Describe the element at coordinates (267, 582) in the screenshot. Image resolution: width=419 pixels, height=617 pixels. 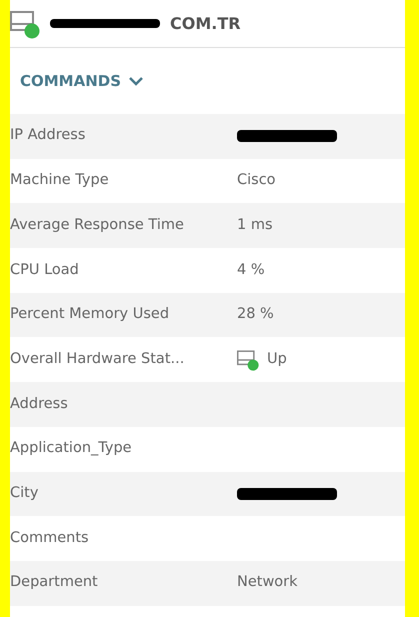
I see `property-value: Network` at that location.